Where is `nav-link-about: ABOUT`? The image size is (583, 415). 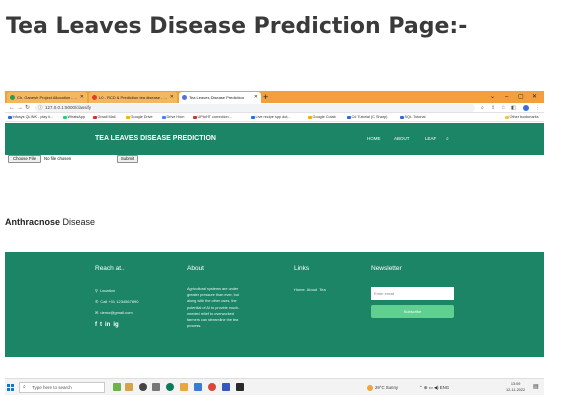
nav-link-about: ABOUT is located at coordinates (402, 139).